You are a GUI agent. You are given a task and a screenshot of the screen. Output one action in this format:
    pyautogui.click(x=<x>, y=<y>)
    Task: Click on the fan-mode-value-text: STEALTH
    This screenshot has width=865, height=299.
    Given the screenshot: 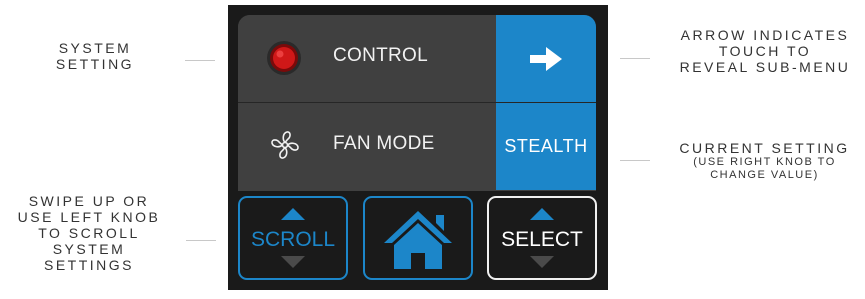 What is the action you would take?
    pyautogui.click(x=546, y=146)
    